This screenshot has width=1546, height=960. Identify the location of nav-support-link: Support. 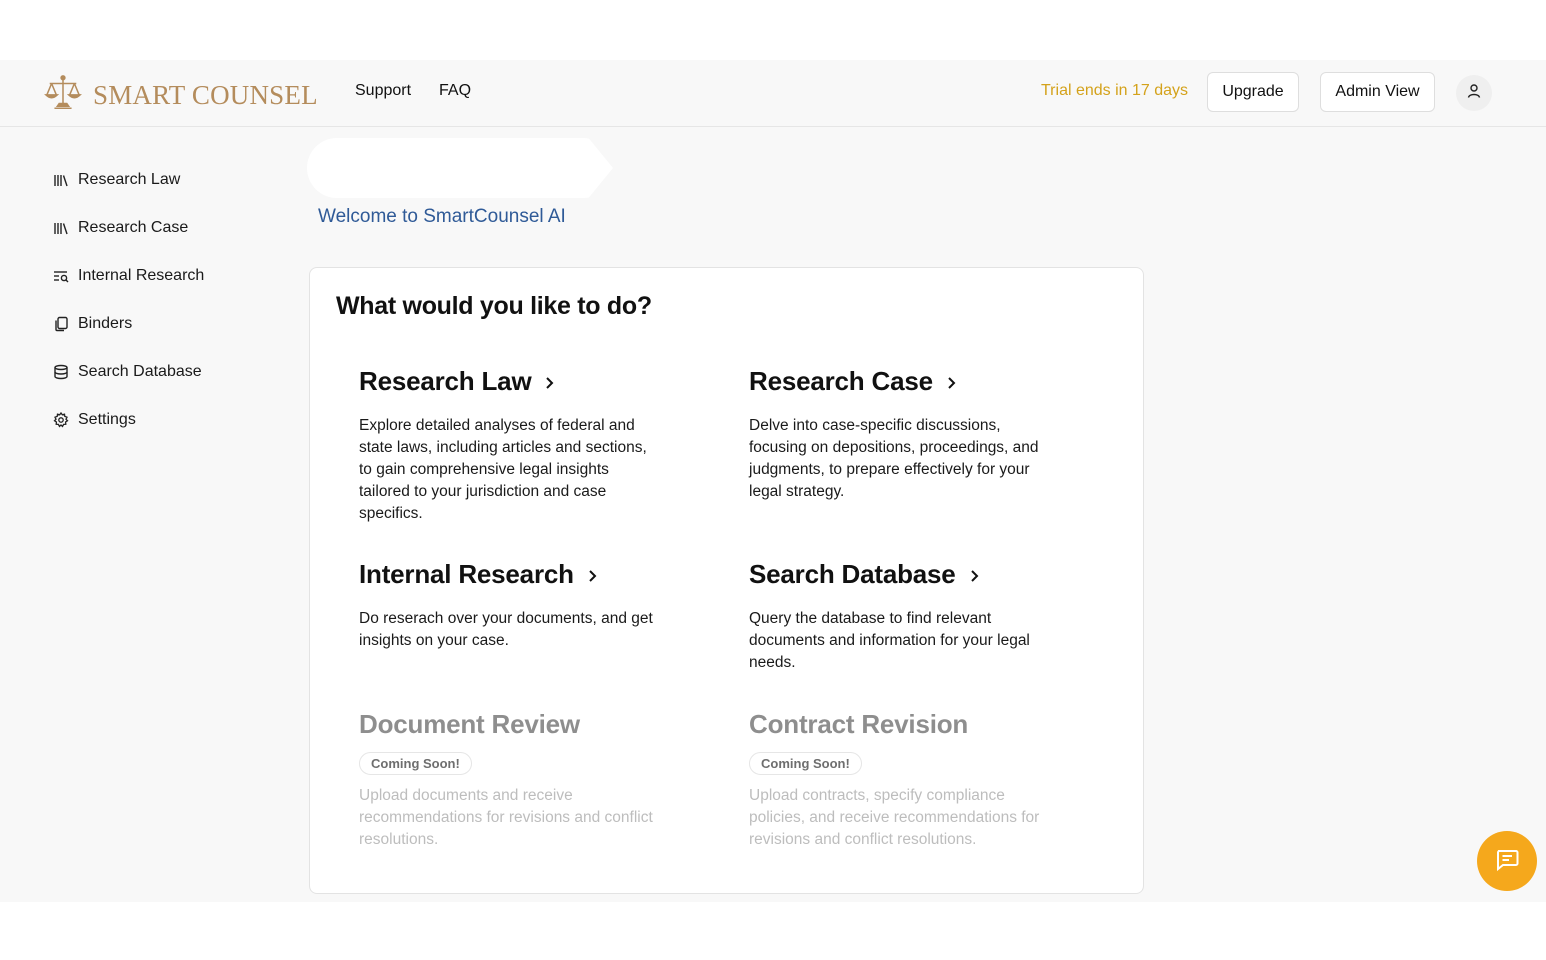
(383, 91).